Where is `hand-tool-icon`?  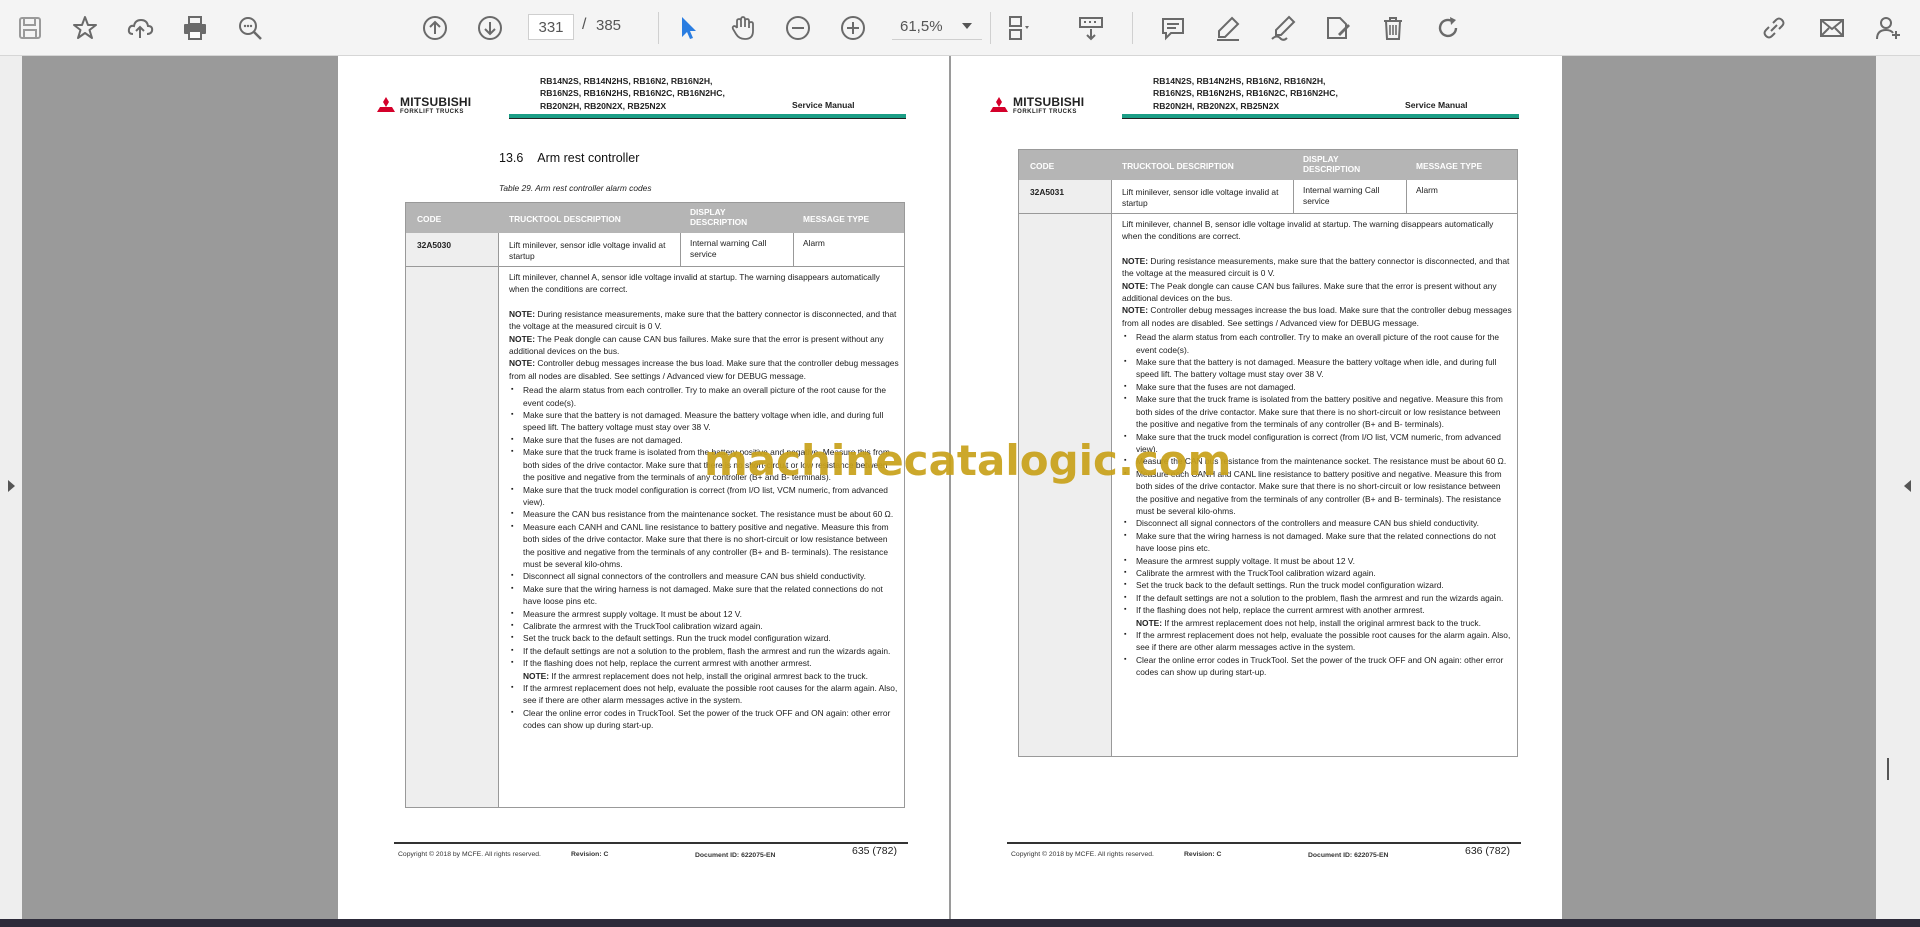 hand-tool-icon is located at coordinates (743, 28).